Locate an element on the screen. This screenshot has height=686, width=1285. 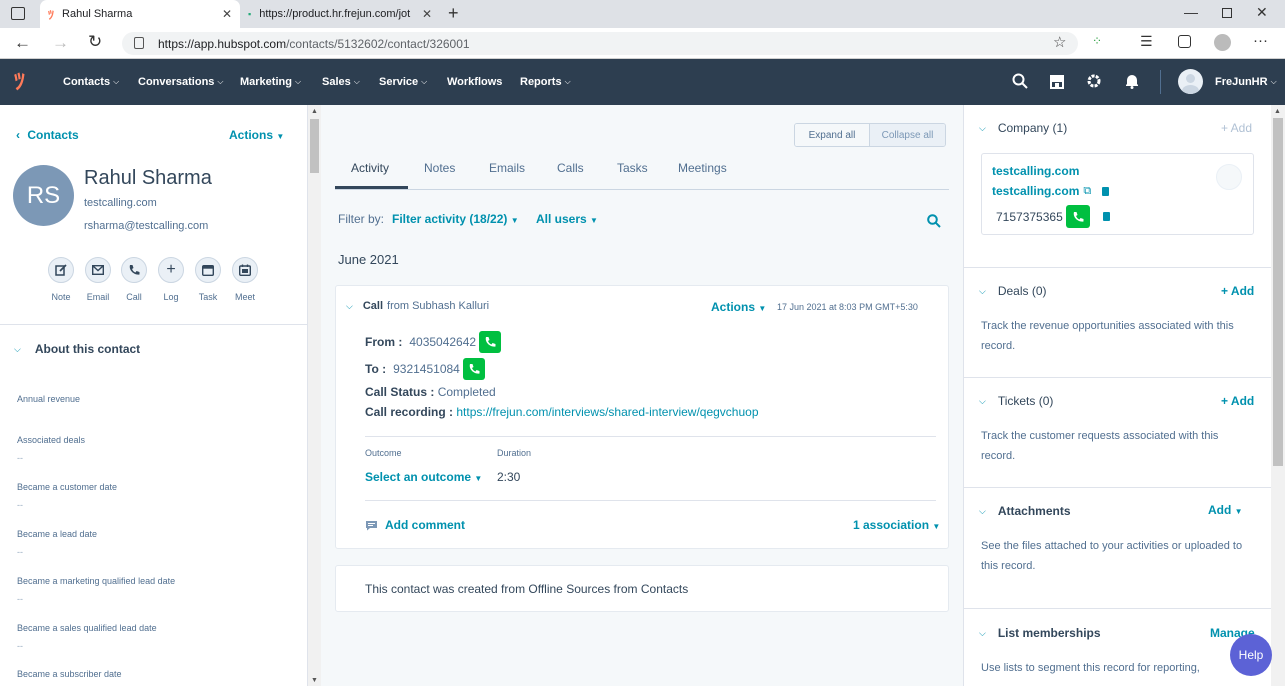
deals-add-button: + Add is located at coordinates (1237, 291).